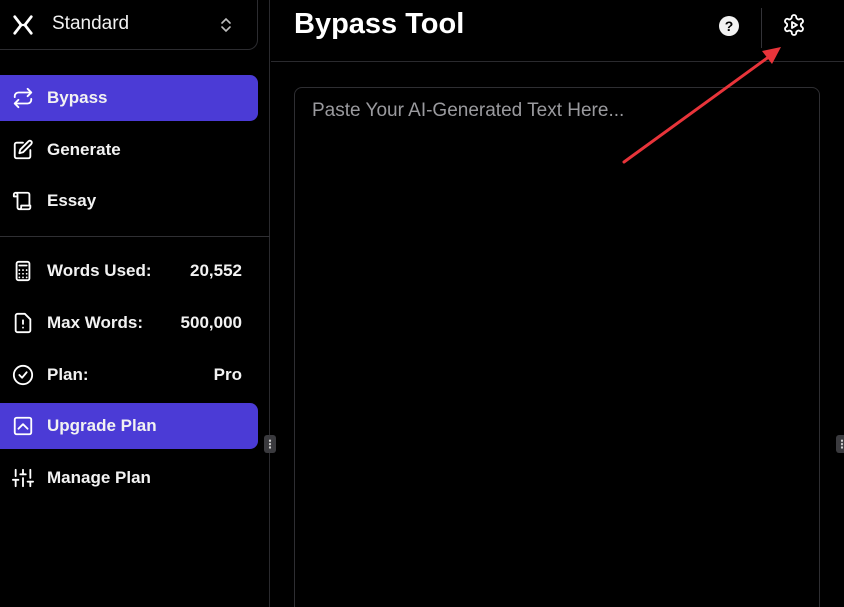 The width and height of the screenshot is (844, 607). What do you see at coordinates (77, 97) in the screenshot?
I see `nav-label: Bypass` at bounding box center [77, 97].